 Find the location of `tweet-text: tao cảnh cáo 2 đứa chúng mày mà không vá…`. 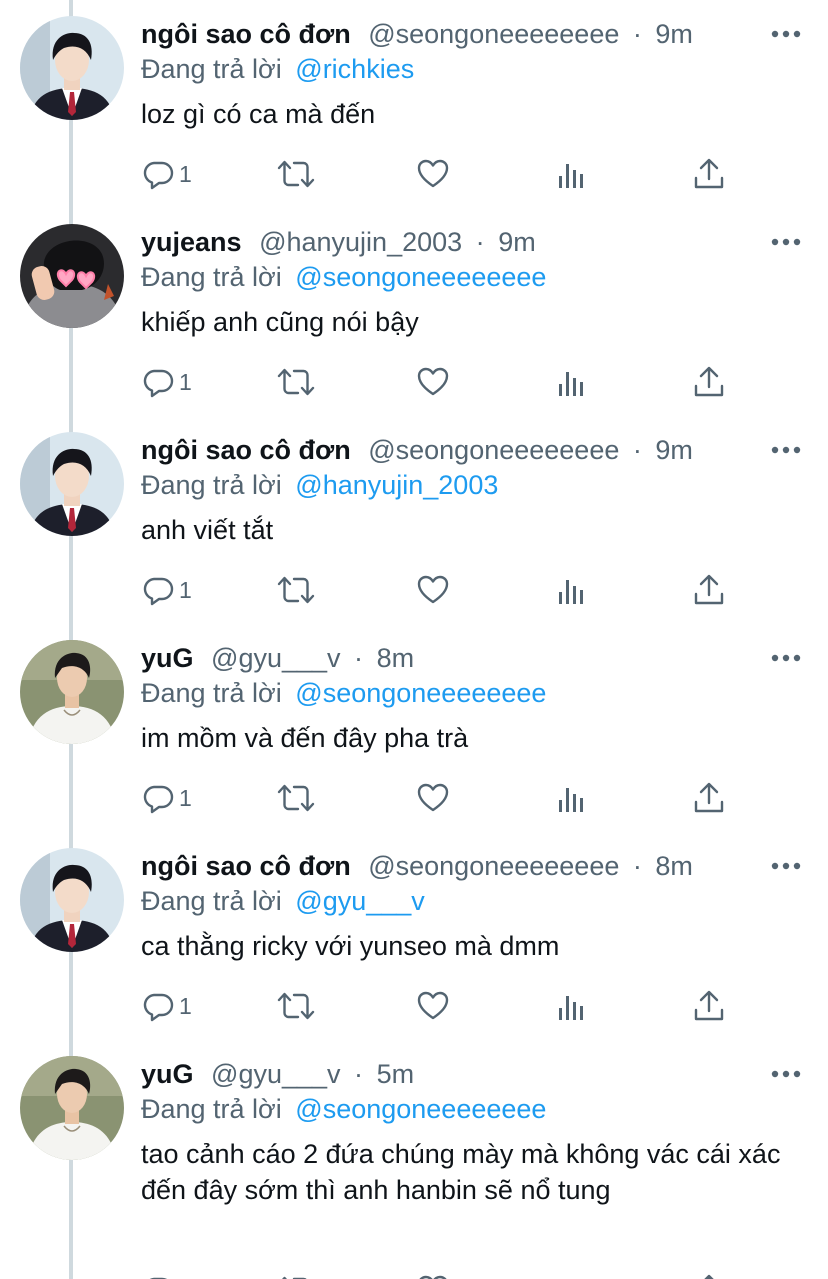

tweet-text: tao cảnh cáo 2 đứa chúng mày mà không vá… is located at coordinates (464, 1172).